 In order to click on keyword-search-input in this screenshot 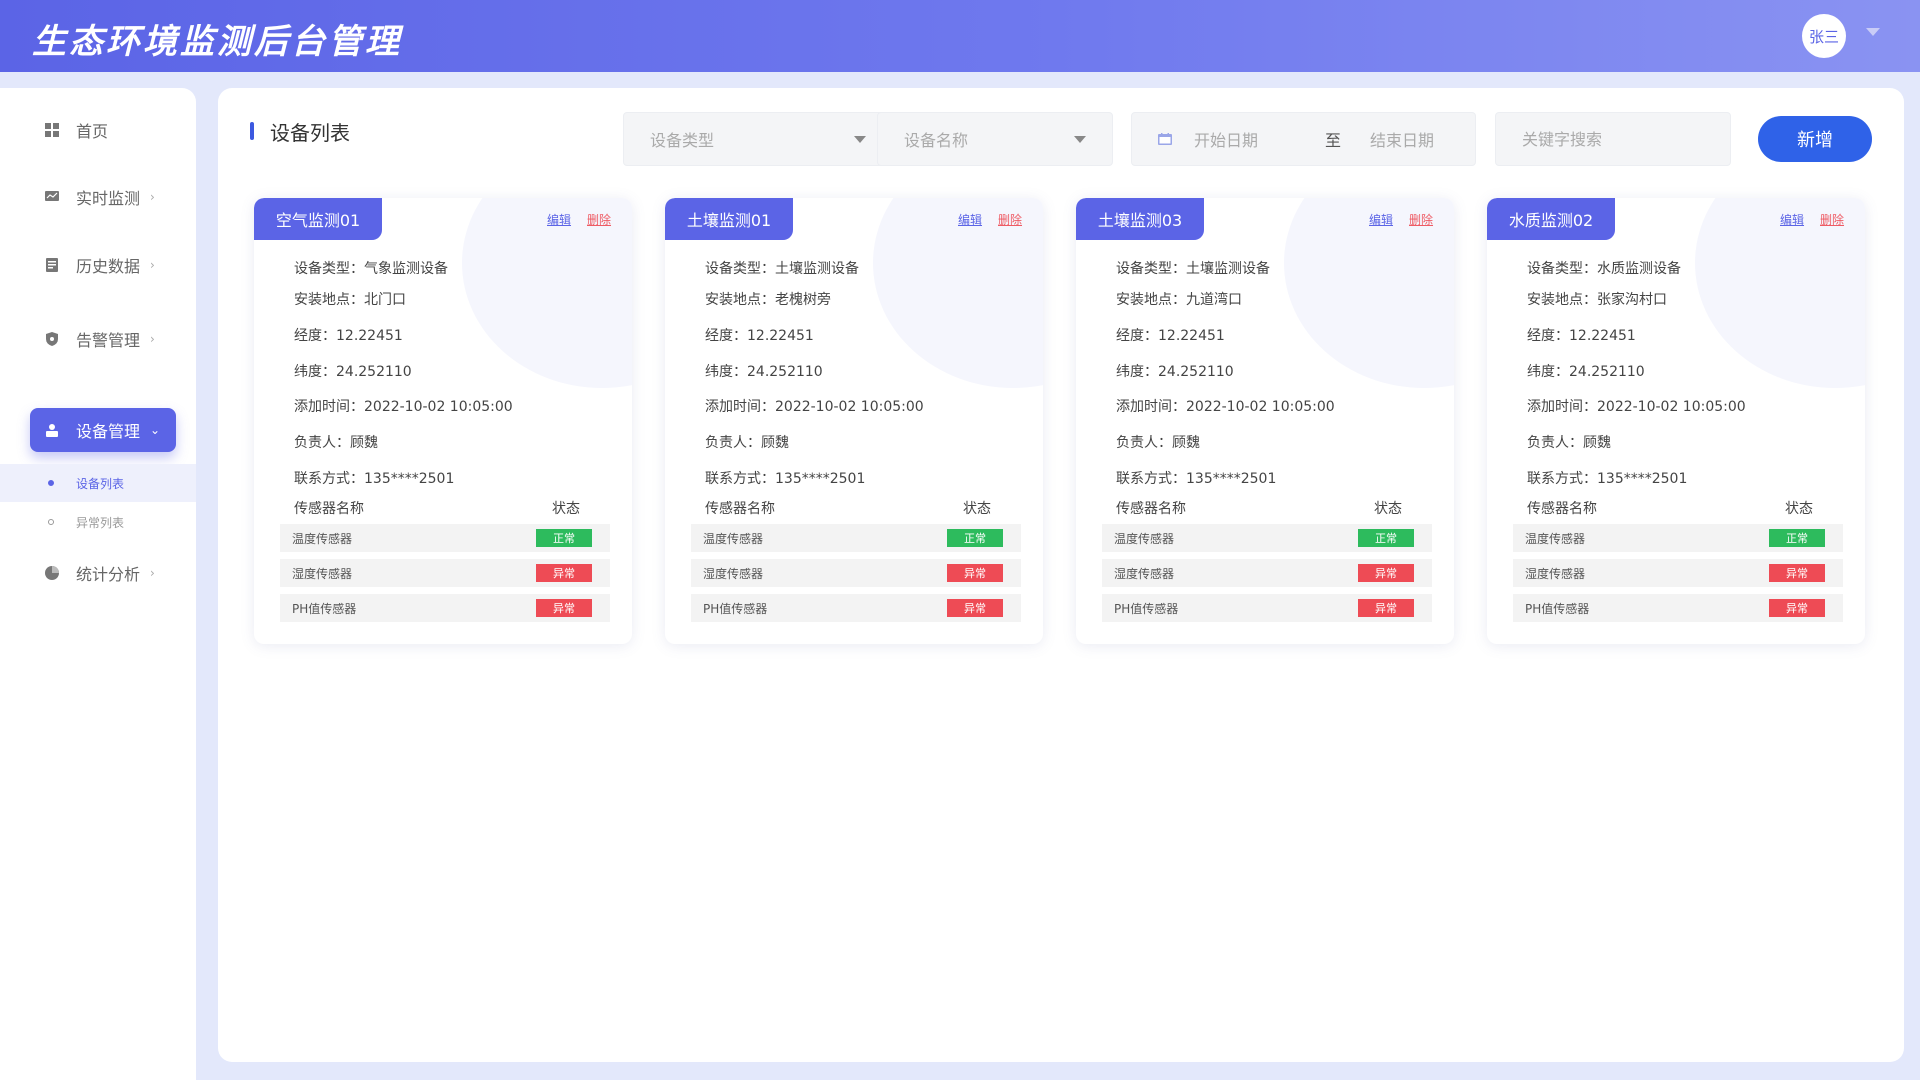, I will do `click(1613, 139)`.